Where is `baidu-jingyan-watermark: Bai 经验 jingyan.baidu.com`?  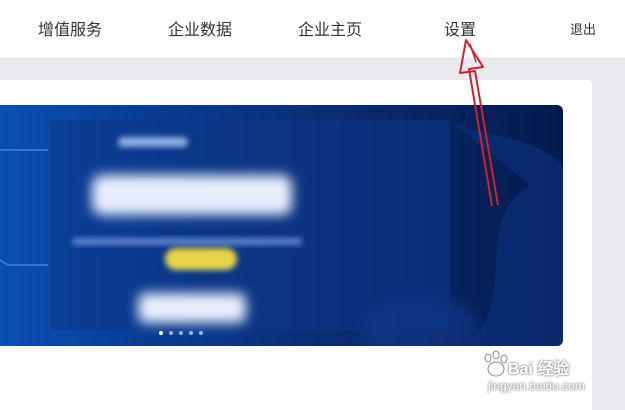 baidu-jingyan-watermark: Bai 经验 jingyan.baidu.com is located at coordinates (548, 376).